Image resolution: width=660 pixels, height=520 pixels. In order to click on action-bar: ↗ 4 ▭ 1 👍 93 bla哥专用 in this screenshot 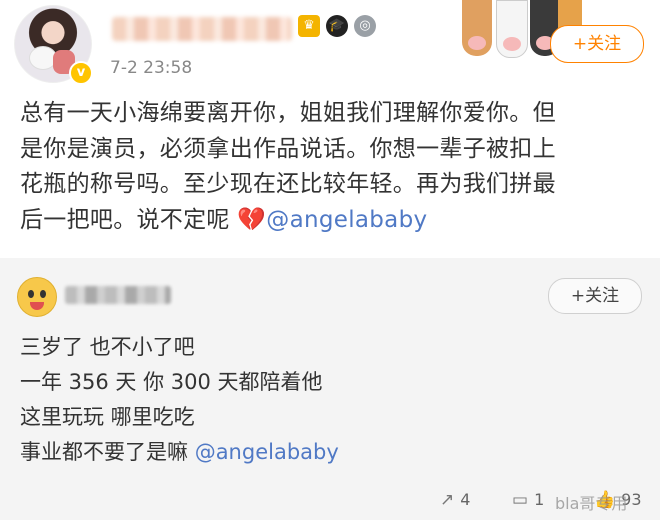, I will do `click(330, 503)`.